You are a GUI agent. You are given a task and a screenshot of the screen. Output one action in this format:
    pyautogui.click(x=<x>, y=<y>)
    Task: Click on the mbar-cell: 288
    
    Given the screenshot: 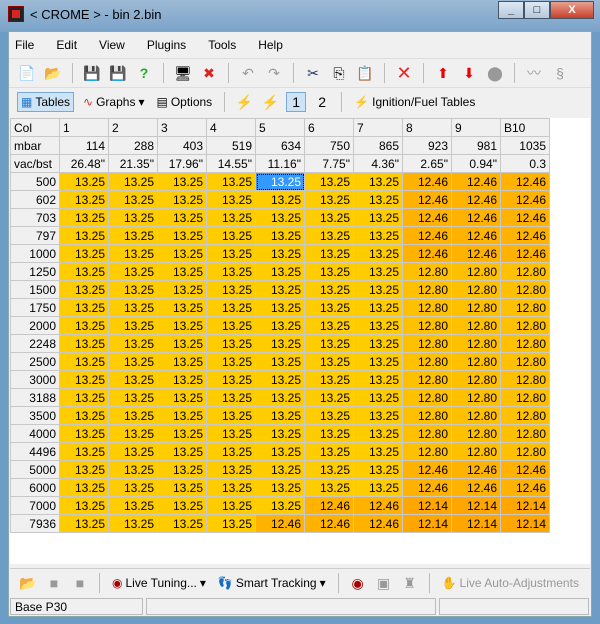 What is the action you would take?
    pyautogui.click(x=133, y=145)
    